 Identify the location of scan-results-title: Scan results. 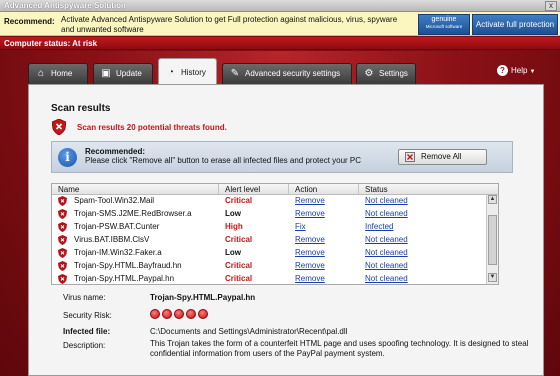
(81, 108).